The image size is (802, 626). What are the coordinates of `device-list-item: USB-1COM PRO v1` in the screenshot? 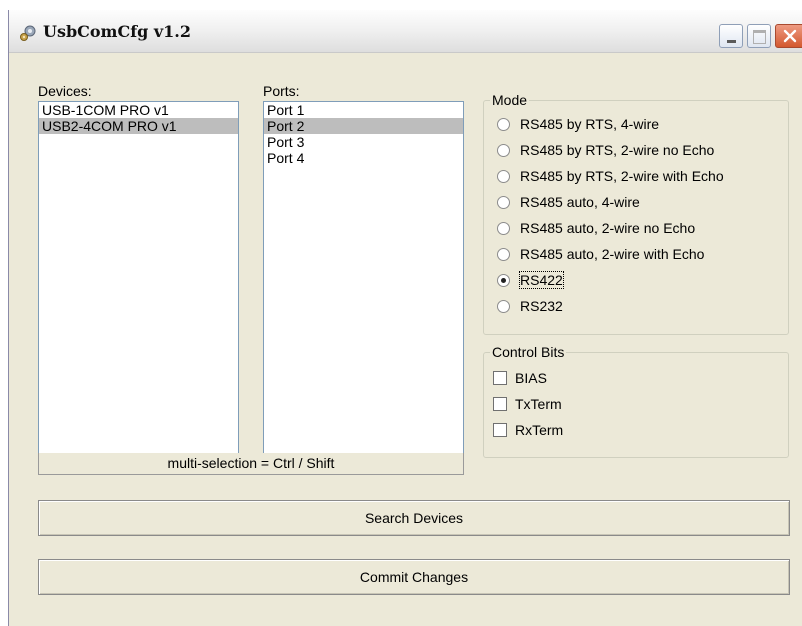 It's located at (138, 110).